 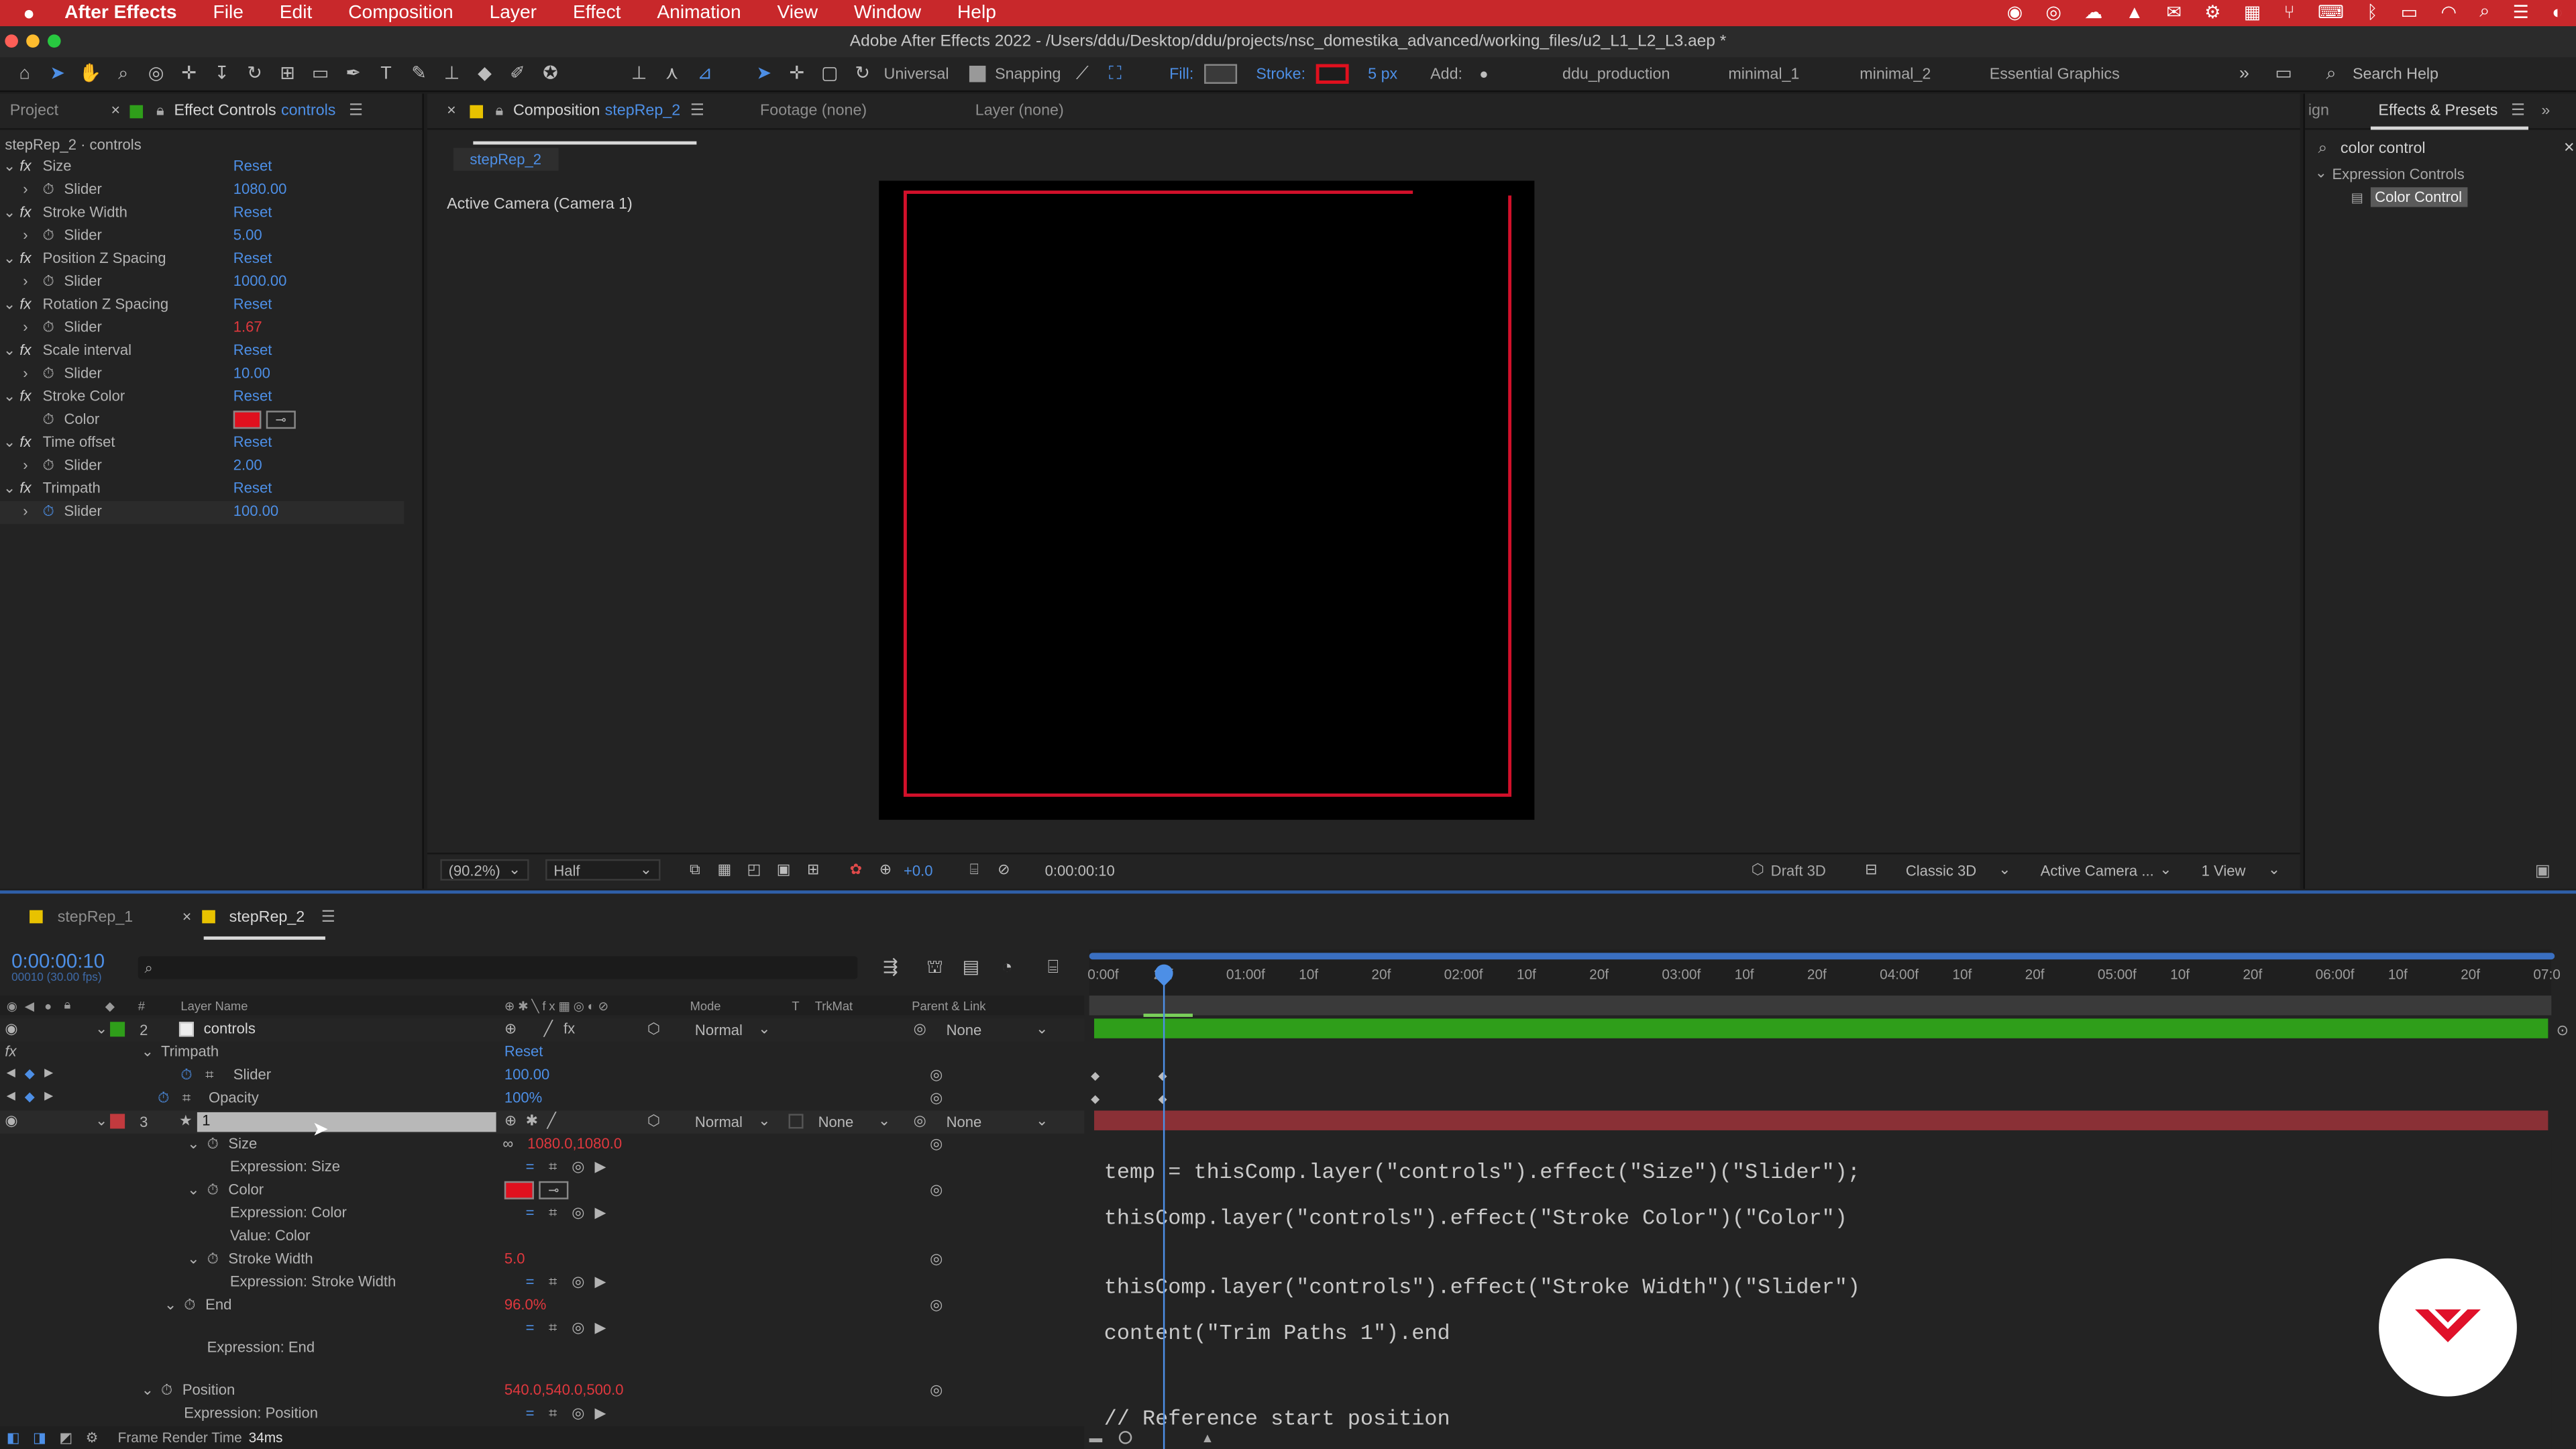 I want to click on panel-menu-icon: ☰, so click(x=2518, y=111).